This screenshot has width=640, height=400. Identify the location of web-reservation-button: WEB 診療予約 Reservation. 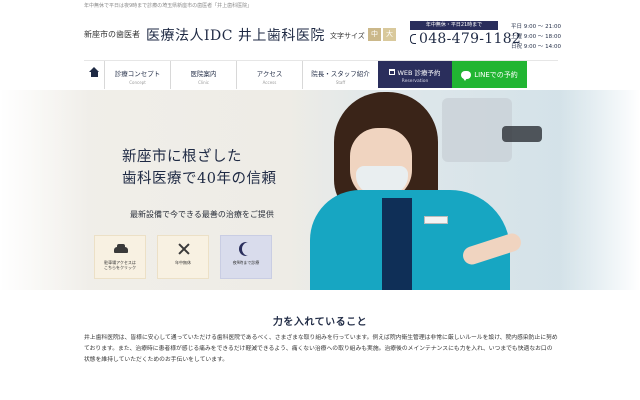
(415, 74).